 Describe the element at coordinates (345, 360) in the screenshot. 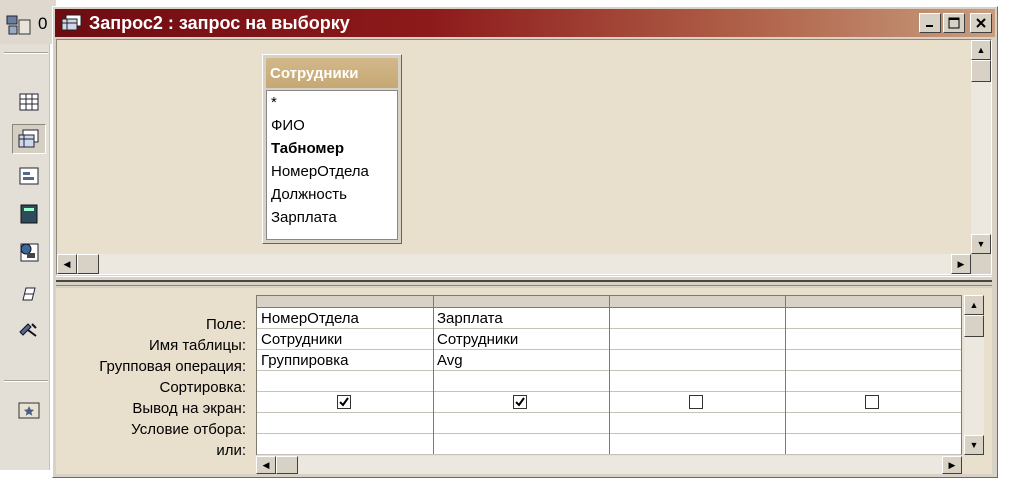

I see `grid-cell-total: Группировка` at that location.